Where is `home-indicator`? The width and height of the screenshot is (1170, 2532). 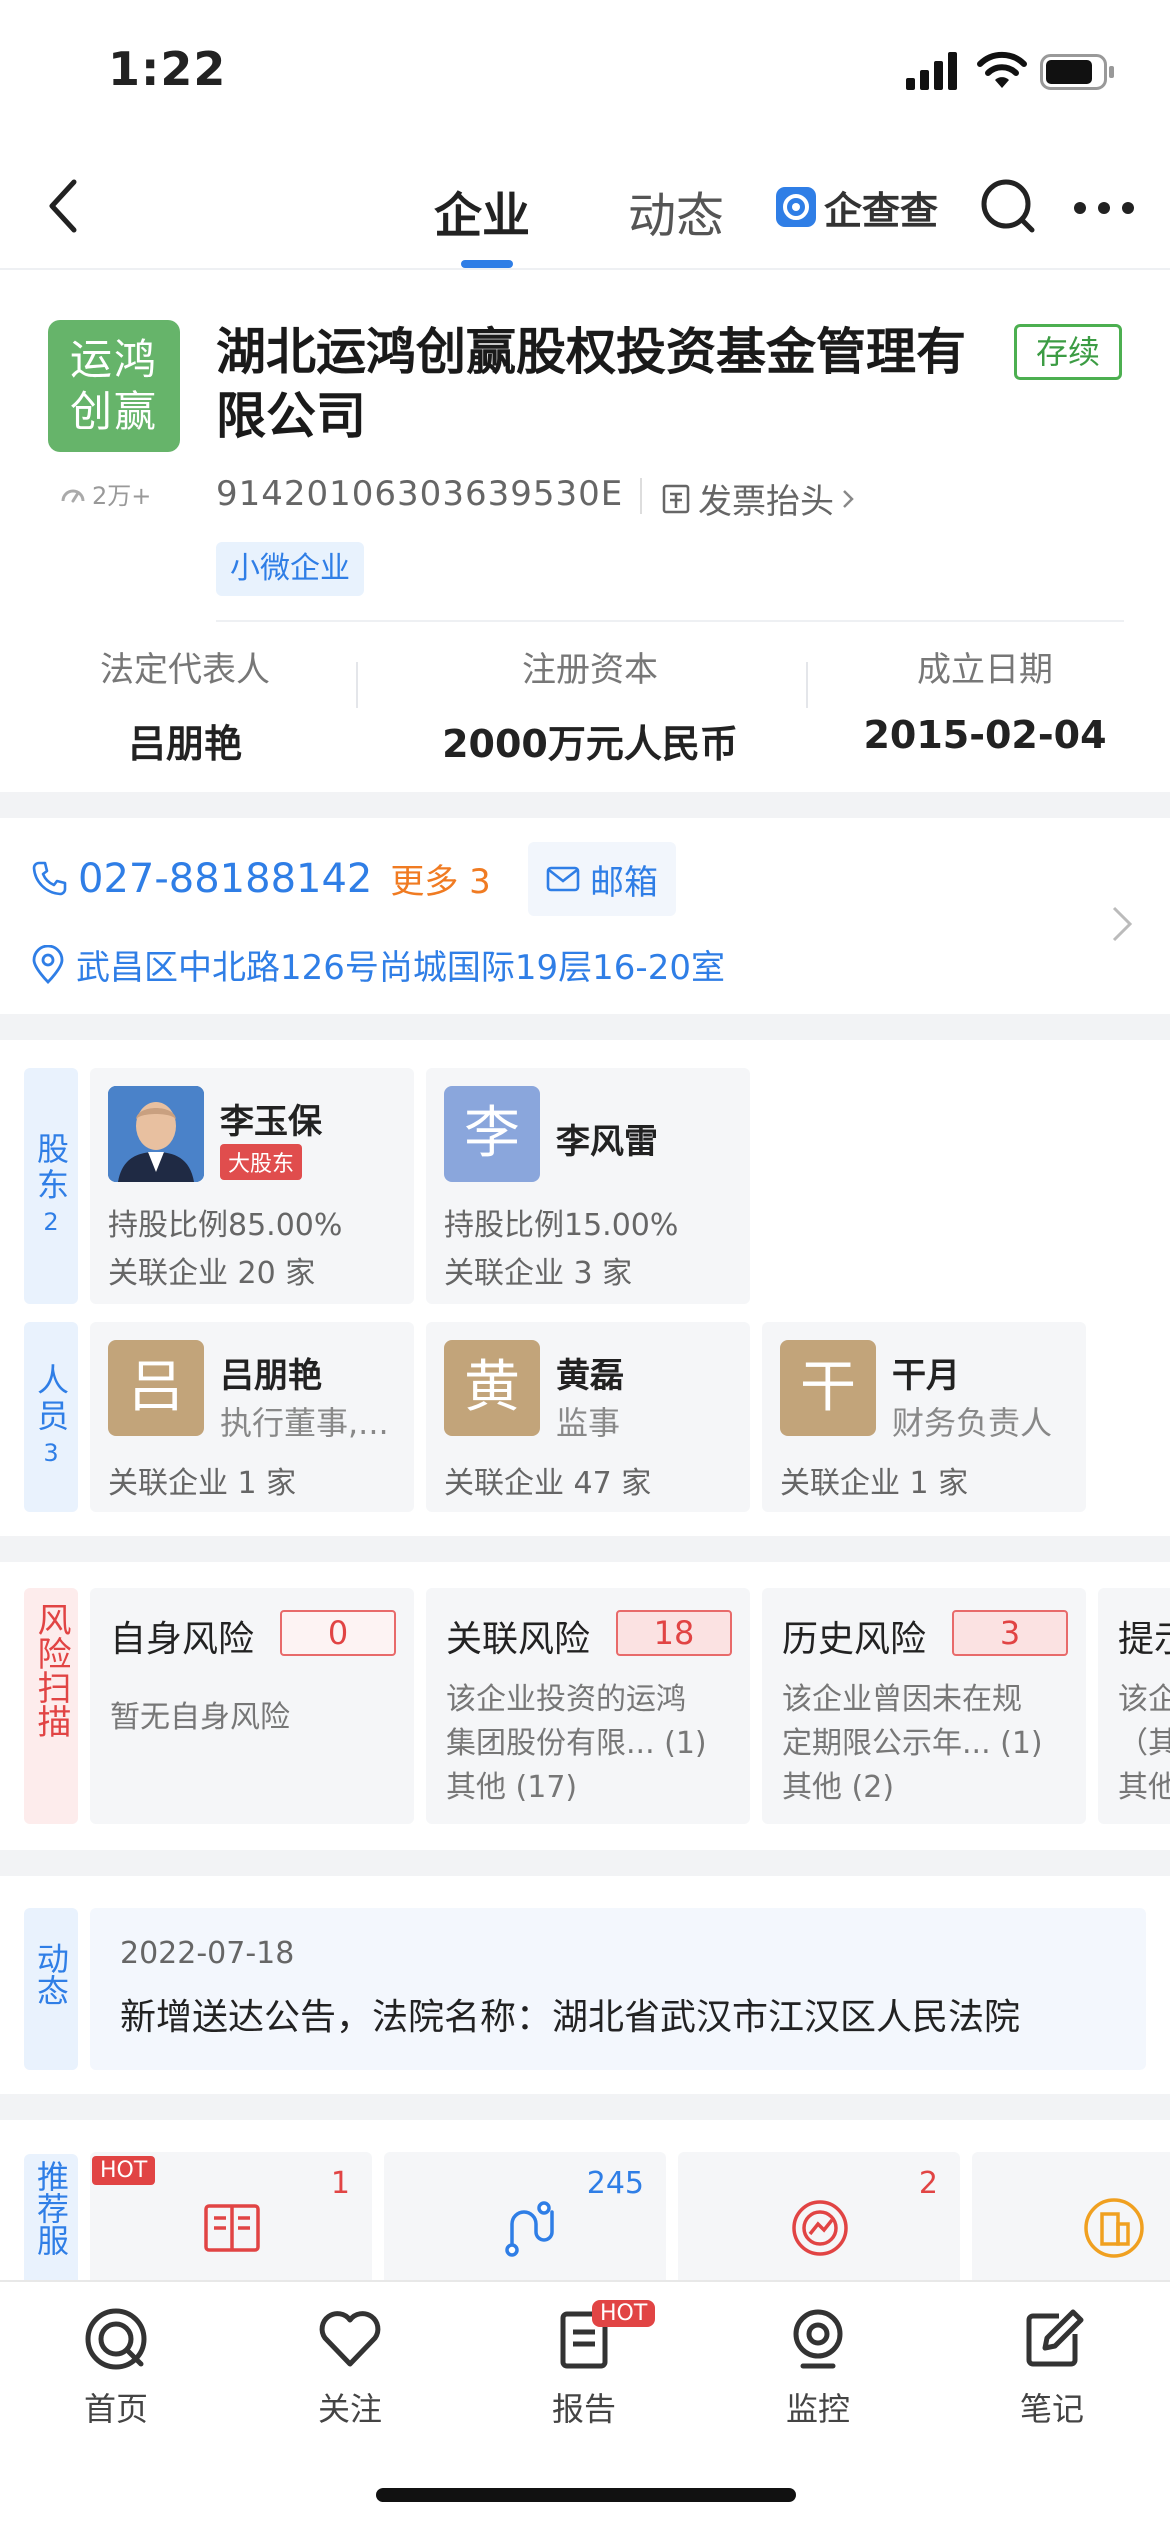
home-indicator is located at coordinates (586, 2495).